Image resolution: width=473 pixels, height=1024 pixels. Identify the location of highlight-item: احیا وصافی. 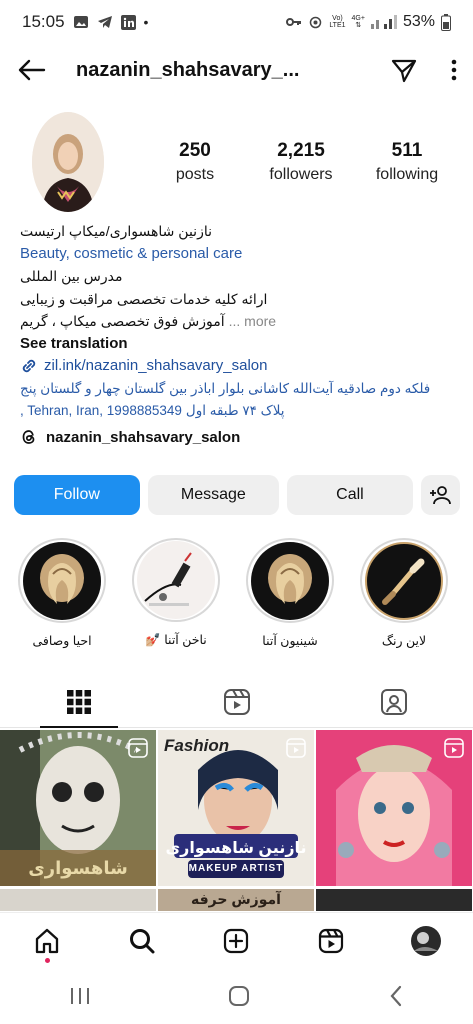
(62, 593).